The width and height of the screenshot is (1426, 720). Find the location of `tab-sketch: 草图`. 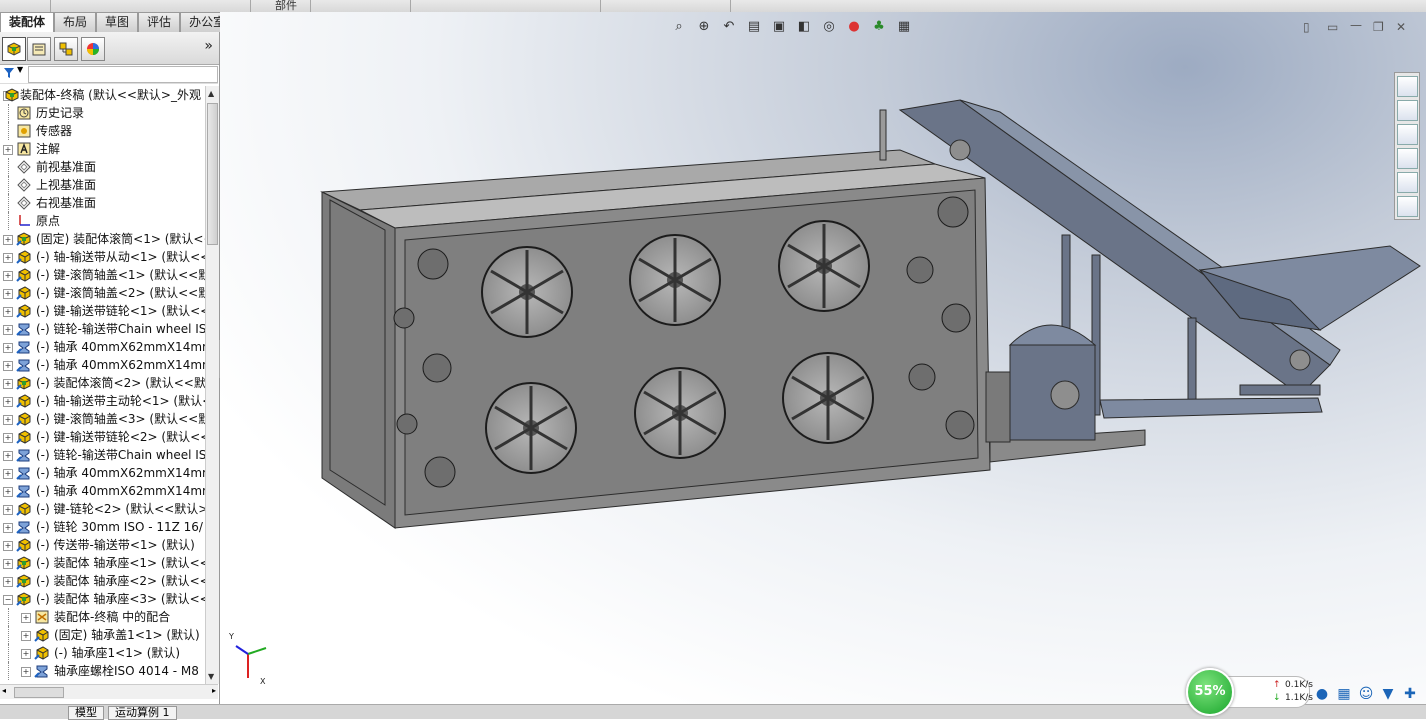

tab-sketch: 草图 is located at coordinates (117, 22).